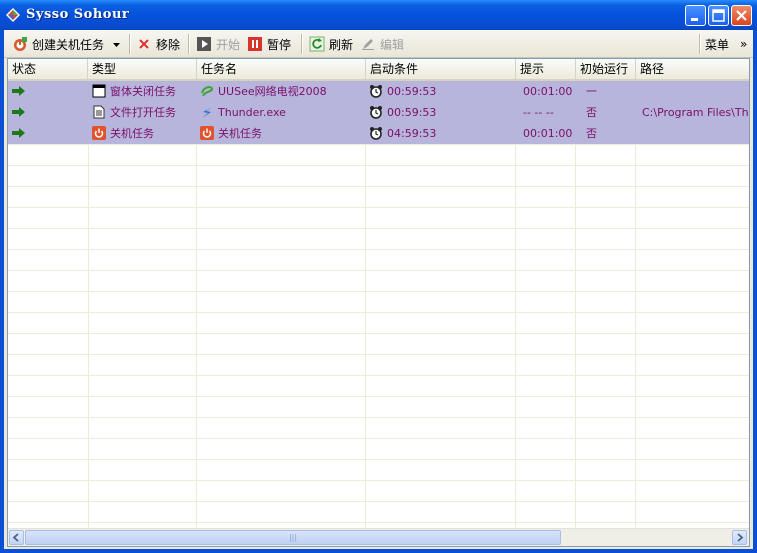  What do you see at coordinates (692, 69) in the screenshot?
I see `column-header-path: 路径` at bounding box center [692, 69].